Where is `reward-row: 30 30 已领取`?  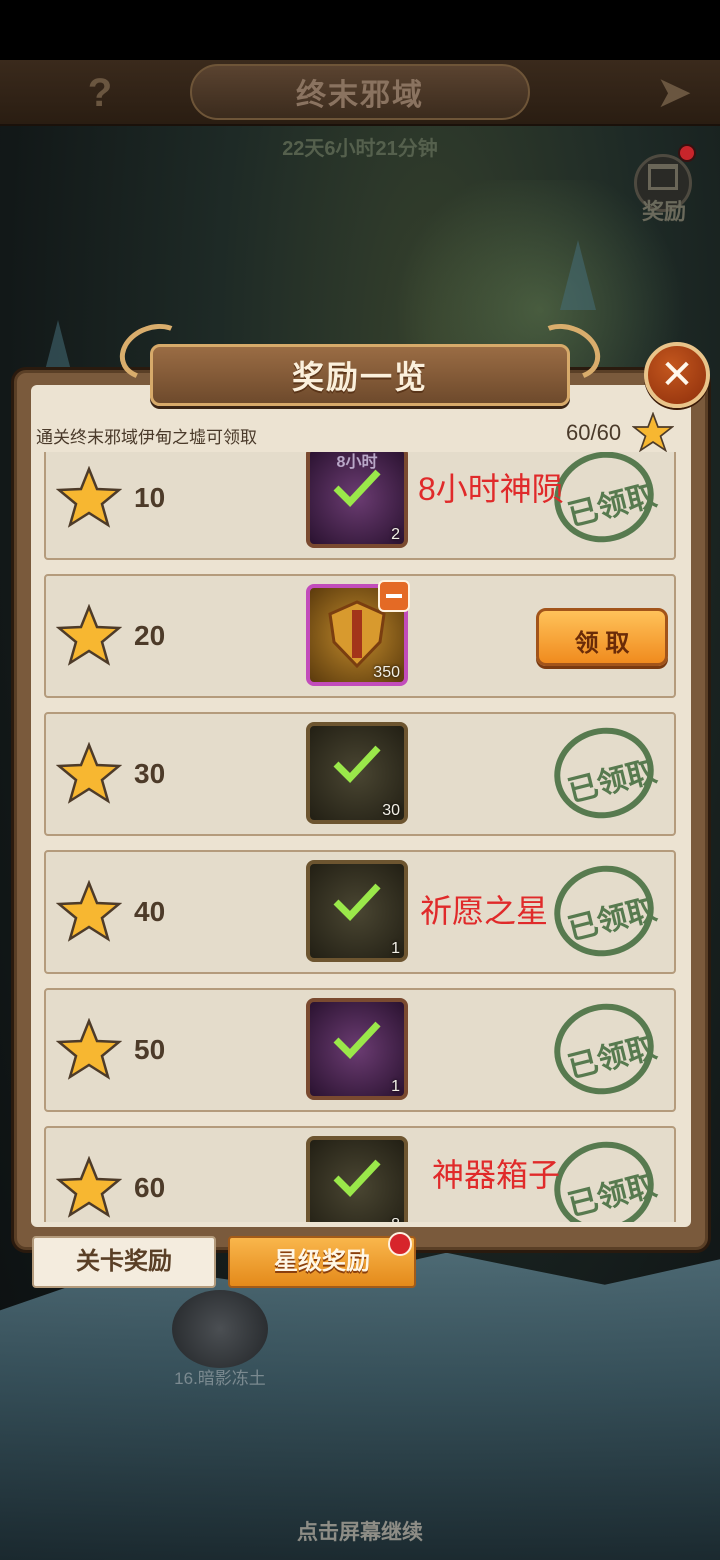 reward-row: 30 30 已领取 is located at coordinates (360, 774).